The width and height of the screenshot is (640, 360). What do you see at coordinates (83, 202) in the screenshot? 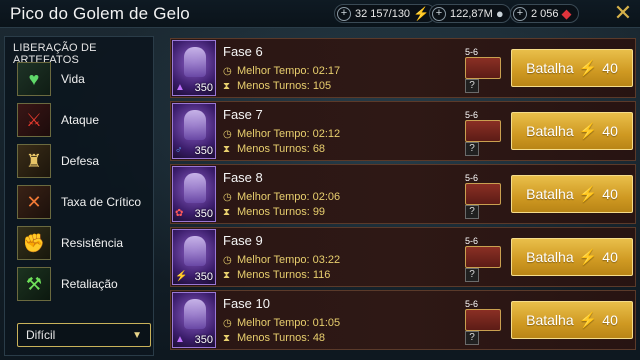
I see `sidebar-item-taxa-critico: ✕ Taxa de Crítico` at bounding box center [83, 202].